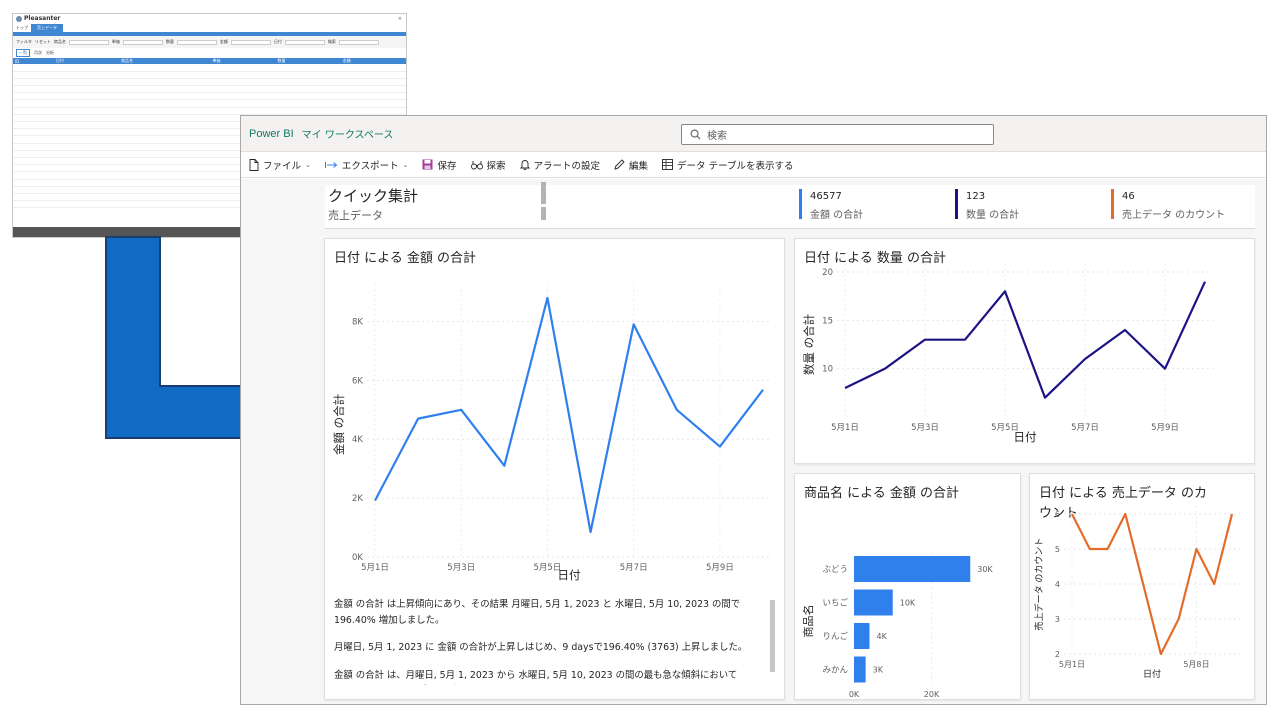 Image resolution: width=1280 pixels, height=720 pixels. I want to click on amount-by-date-chart: 0K2K4K6K8K5月1日 5月3日 5月5日 5月7日 5月9日日付金額 の合計, so click(551, 433).